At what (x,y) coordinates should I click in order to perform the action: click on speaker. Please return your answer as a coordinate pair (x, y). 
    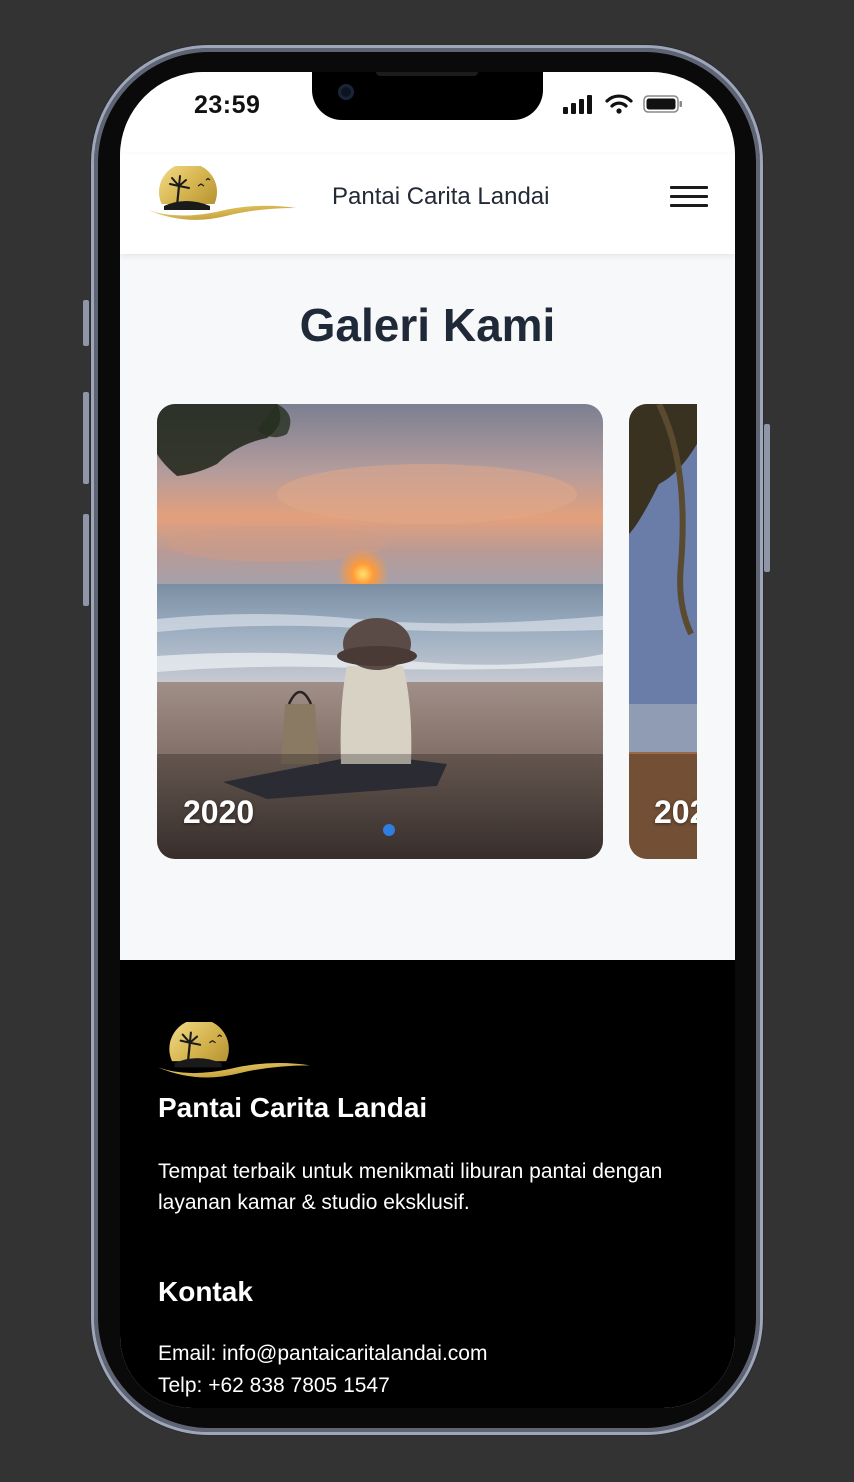
    Looking at the image, I should click on (427, 74).